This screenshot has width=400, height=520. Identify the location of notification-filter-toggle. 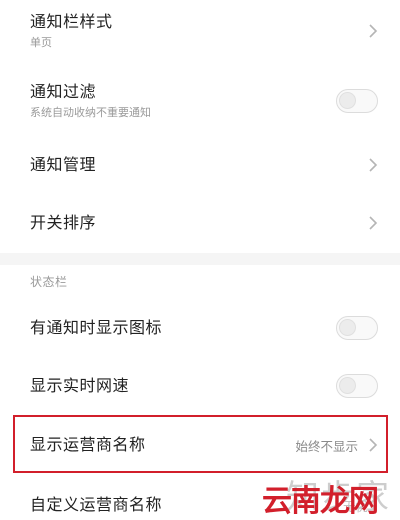
(357, 101).